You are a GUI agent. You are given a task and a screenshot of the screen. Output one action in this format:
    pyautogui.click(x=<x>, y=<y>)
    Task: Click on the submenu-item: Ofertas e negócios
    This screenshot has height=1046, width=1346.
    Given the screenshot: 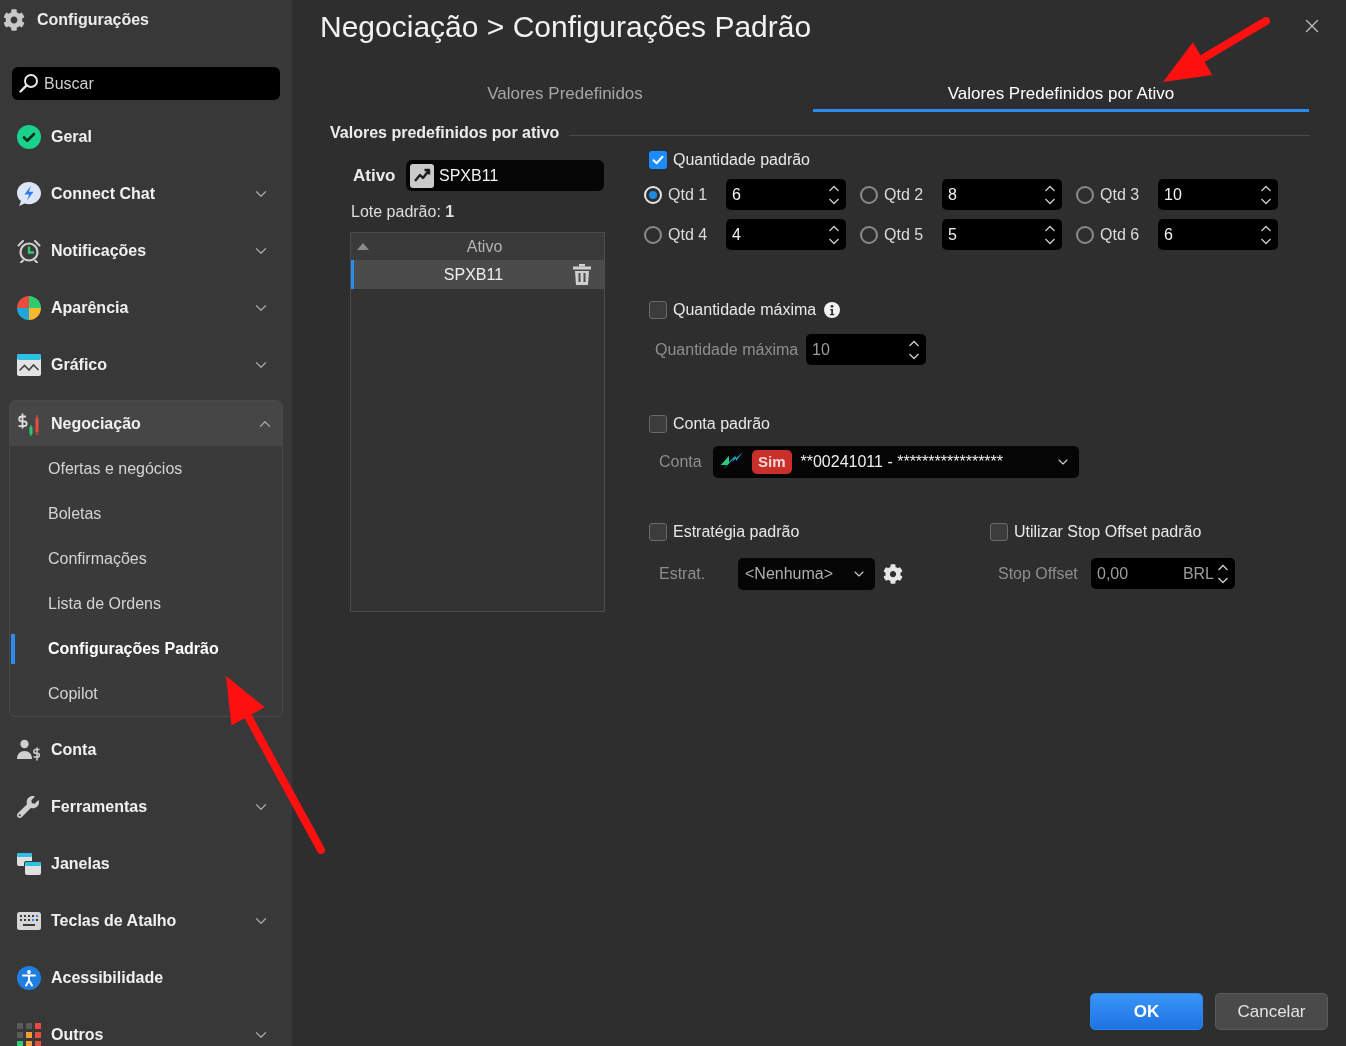 What is the action you would take?
    pyautogui.click(x=146, y=468)
    